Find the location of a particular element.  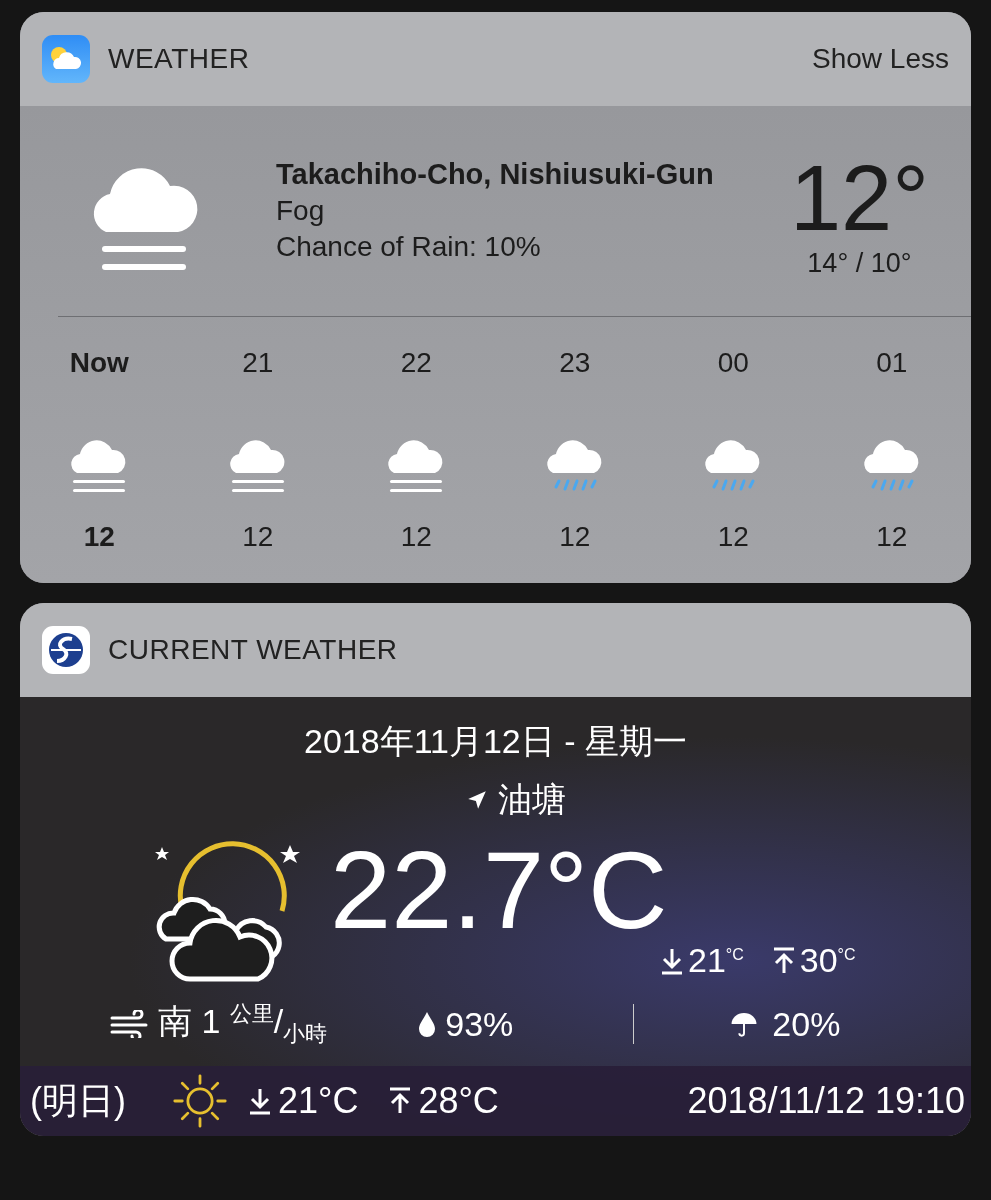

hour-label: 00 is located at coordinates (733, 363).